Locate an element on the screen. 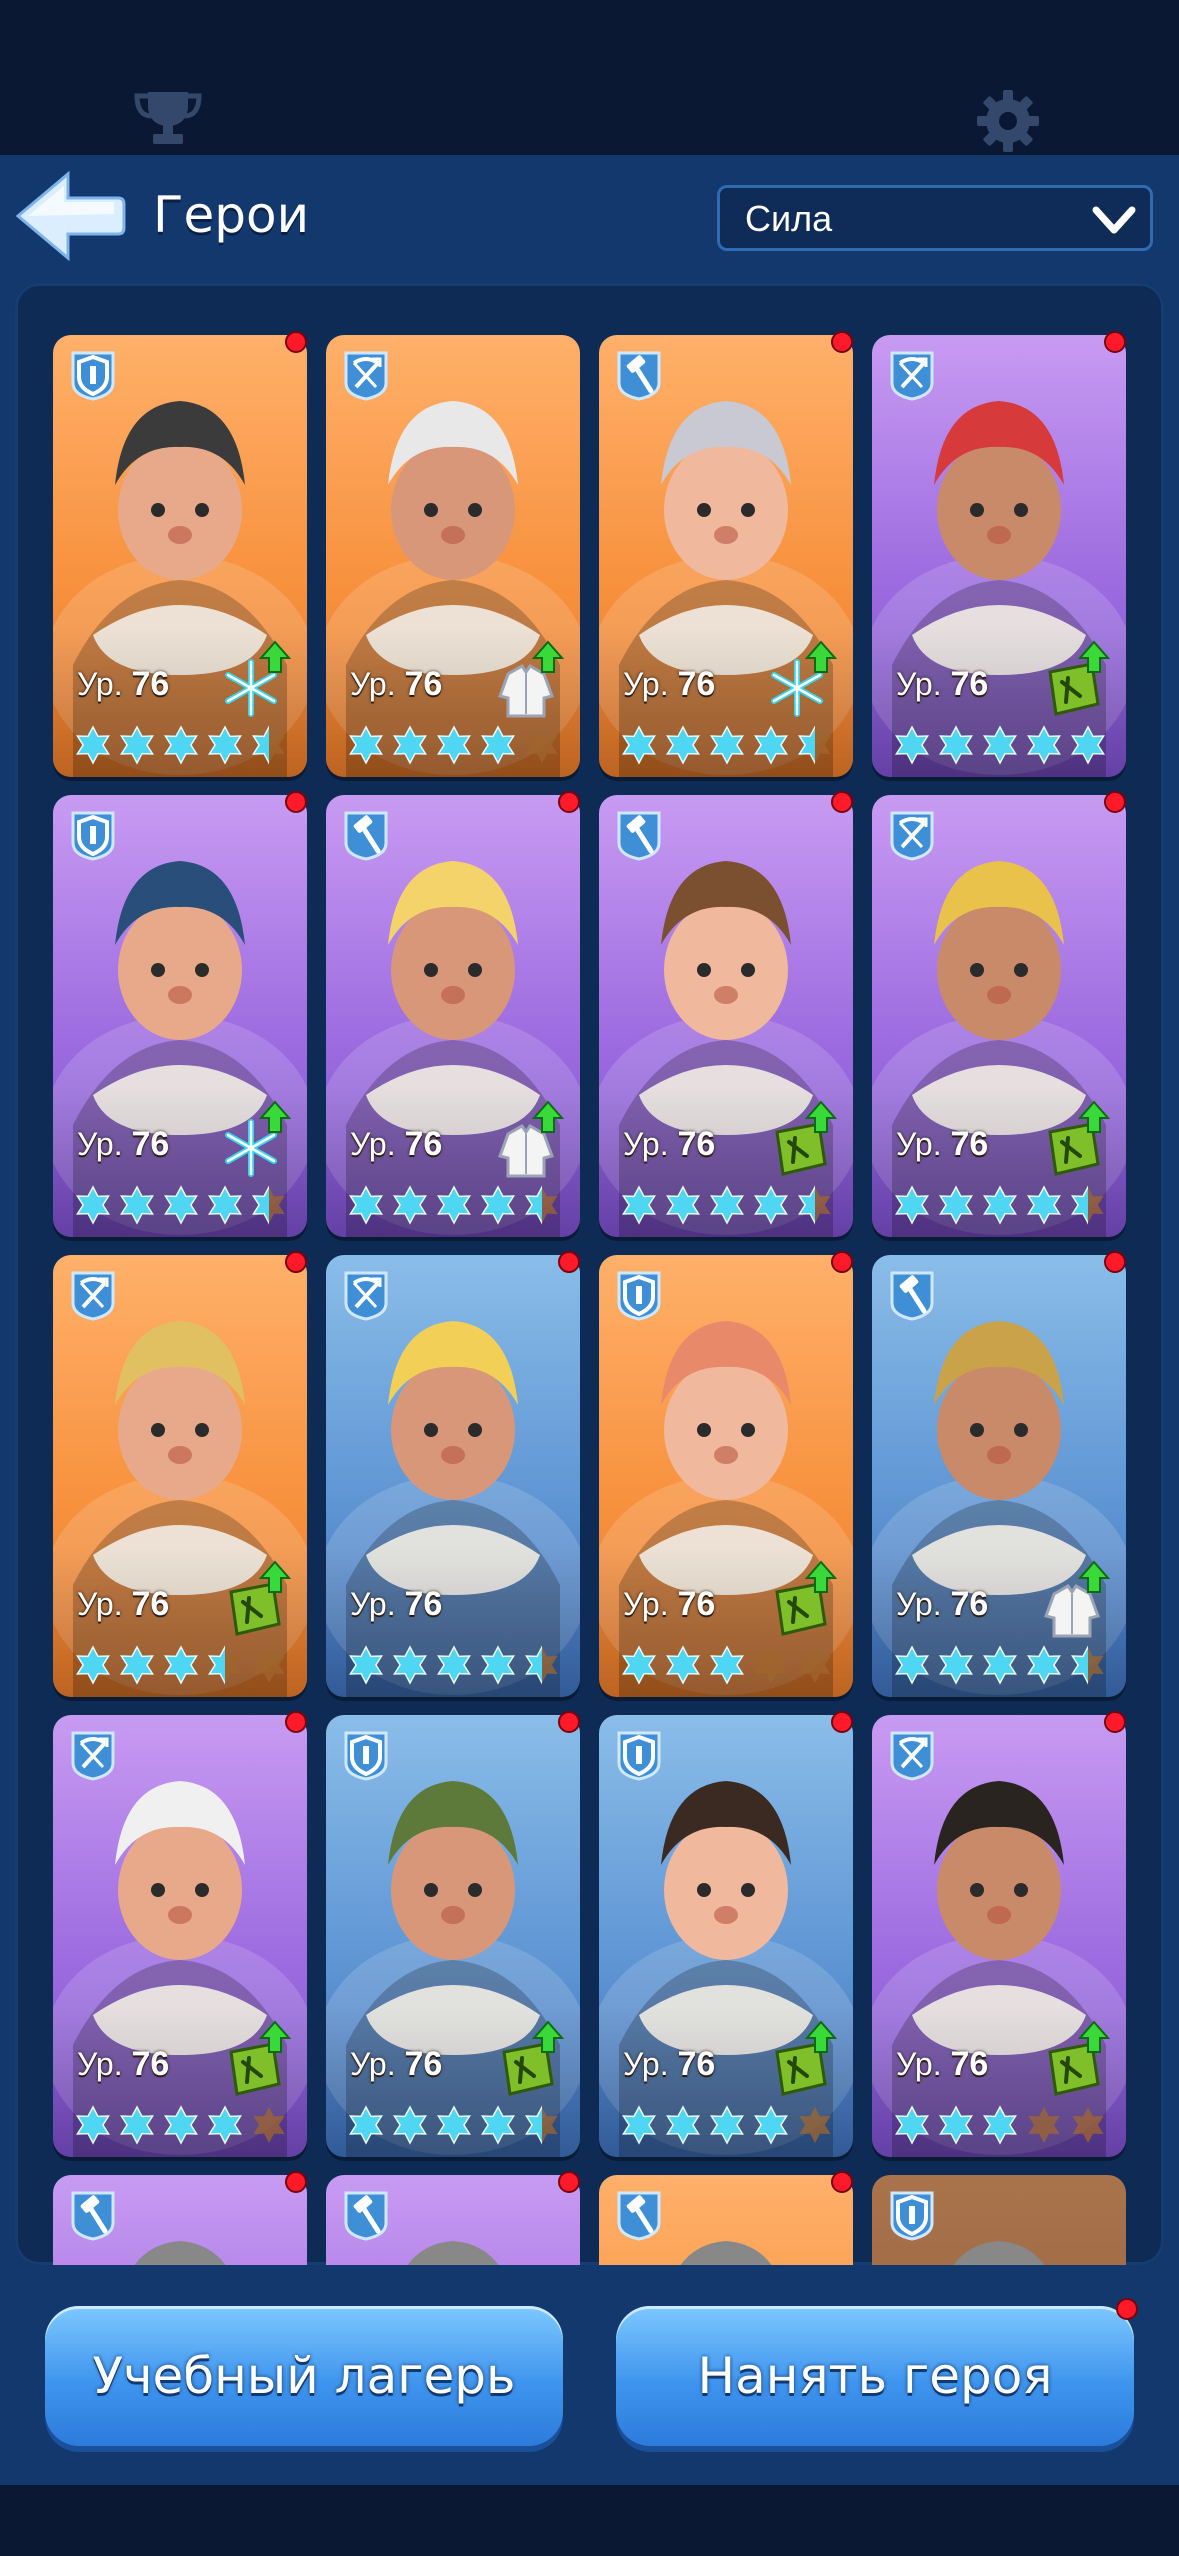 The height and width of the screenshot is (2556, 1179). sort-dropdown: Сила is located at coordinates (935, 218).